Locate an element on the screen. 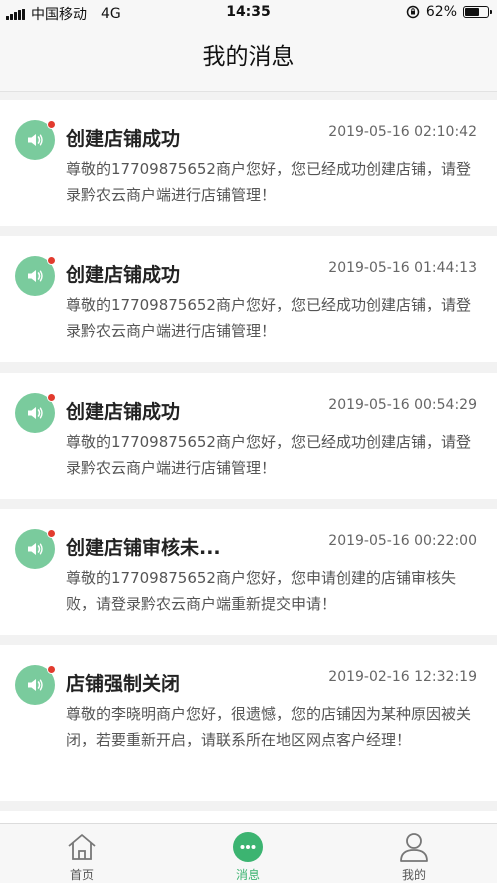 Image resolution: width=497 pixels, height=883 pixels. battery-icon is located at coordinates (477, 12).